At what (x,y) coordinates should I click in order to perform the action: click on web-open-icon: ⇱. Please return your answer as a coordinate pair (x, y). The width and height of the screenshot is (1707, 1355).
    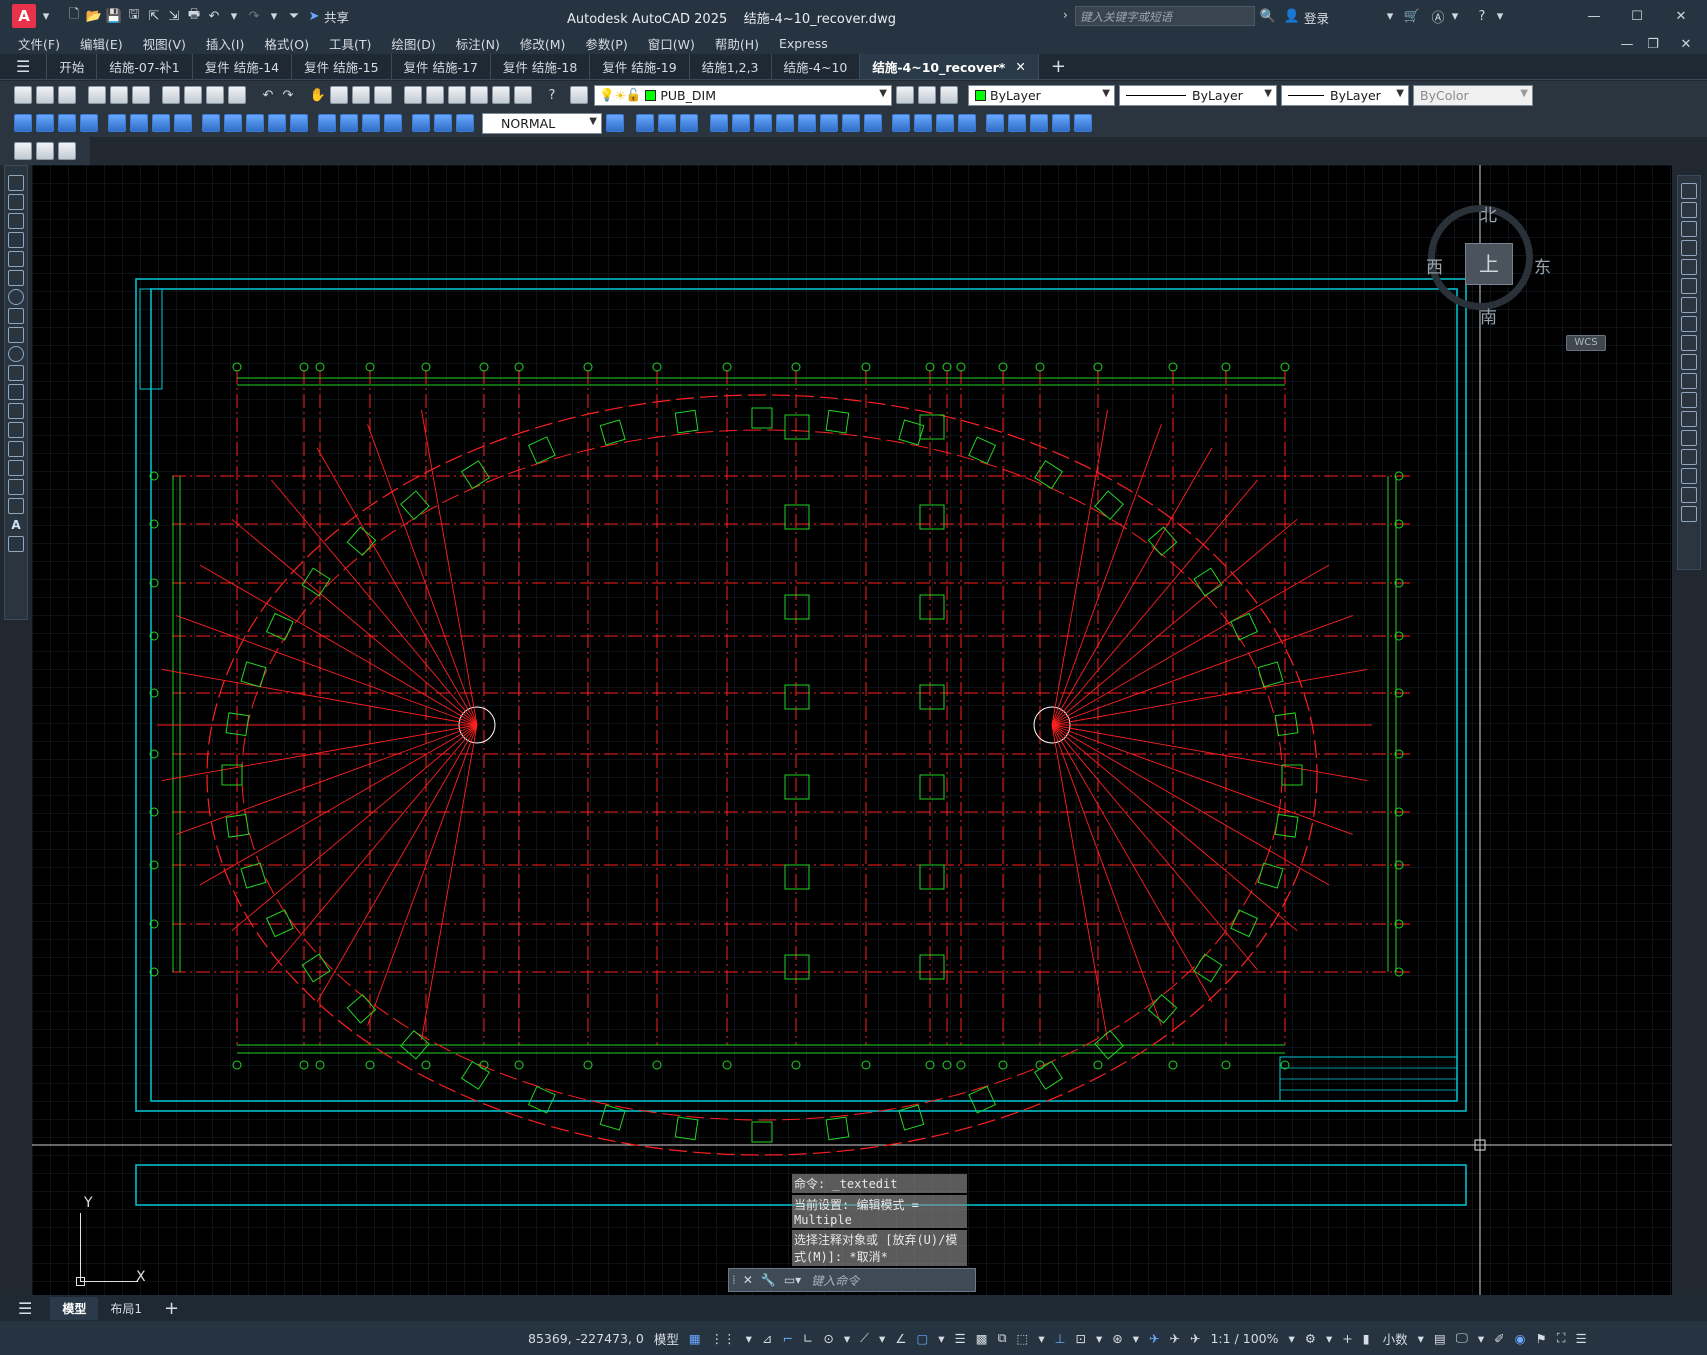
    Looking at the image, I should click on (154, 16).